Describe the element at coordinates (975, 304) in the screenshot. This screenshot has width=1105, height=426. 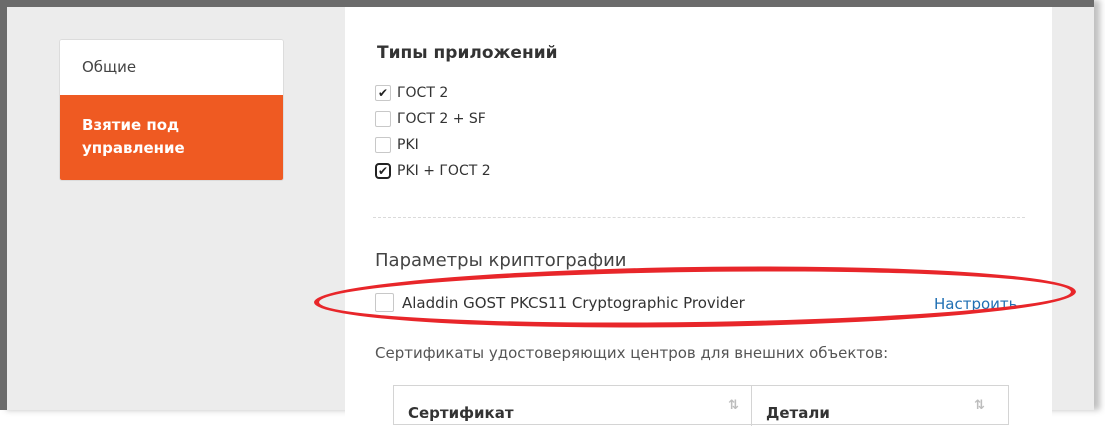
I see `configure-link: Настроить` at that location.